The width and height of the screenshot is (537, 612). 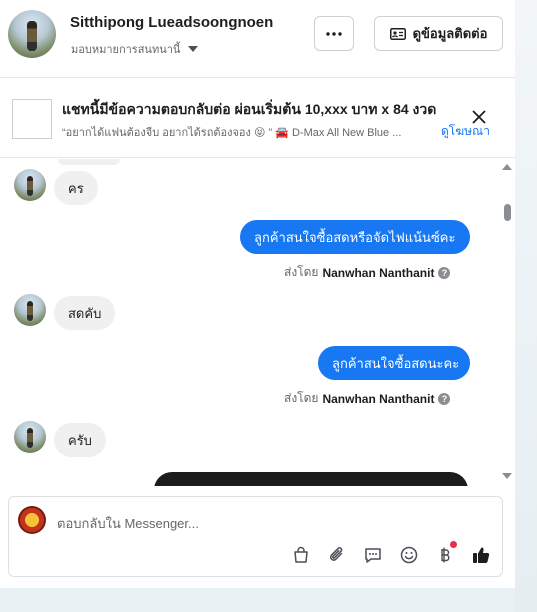 What do you see at coordinates (32, 34) in the screenshot?
I see `contact-avatar` at bounding box center [32, 34].